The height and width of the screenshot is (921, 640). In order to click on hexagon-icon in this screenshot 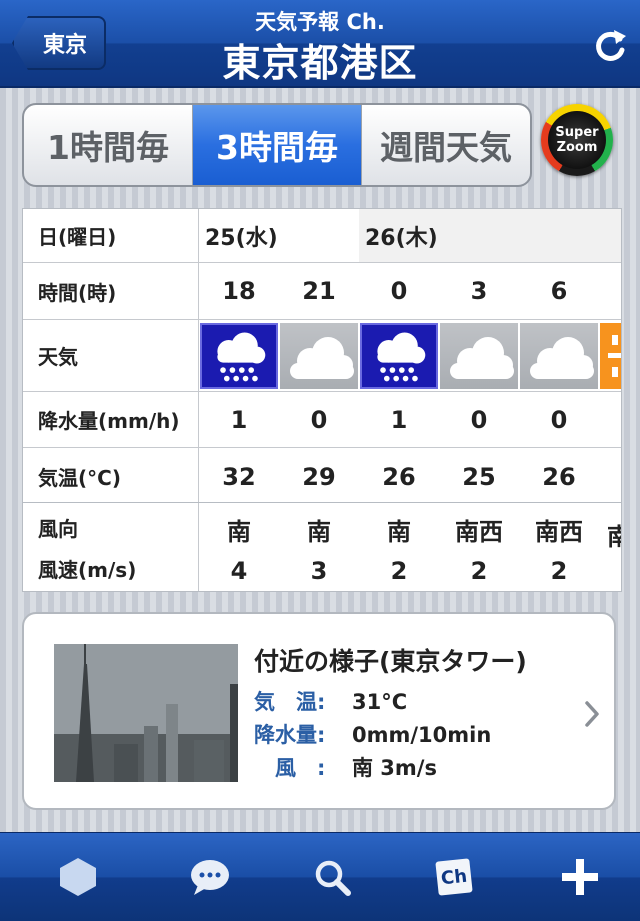, I will do `click(78, 877)`.